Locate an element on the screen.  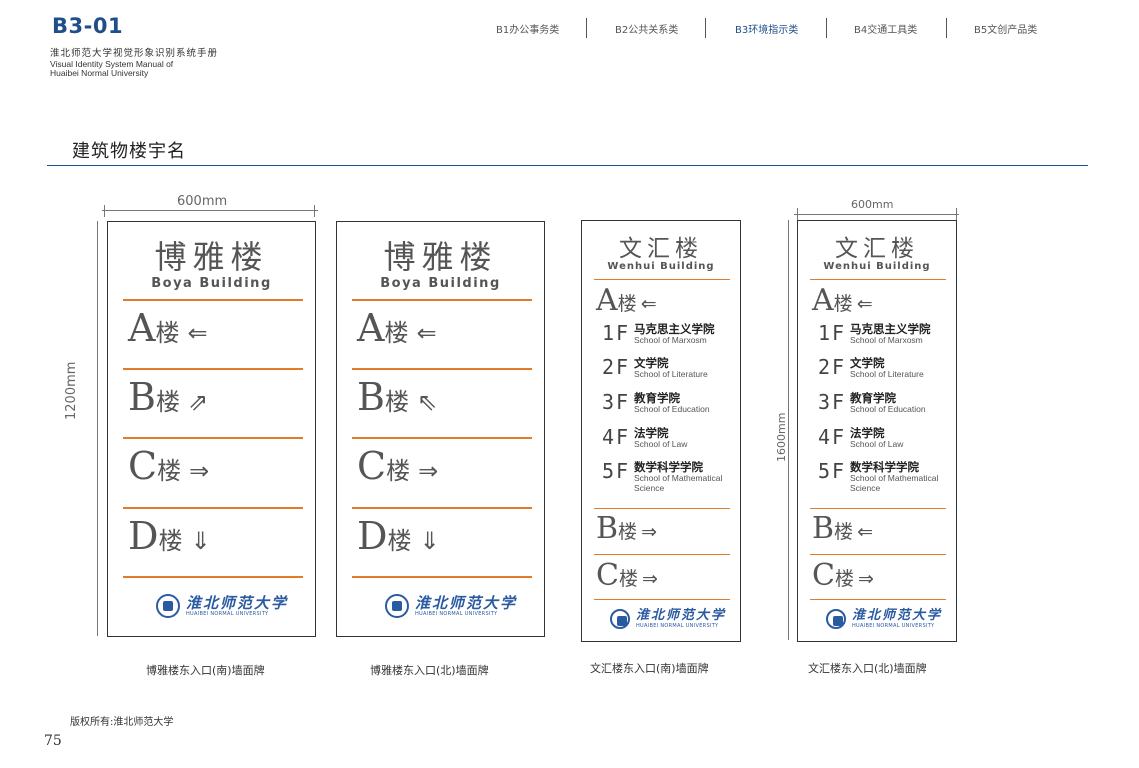
direction-row-b: B楼 ⇒ is located at coordinates (626, 528).